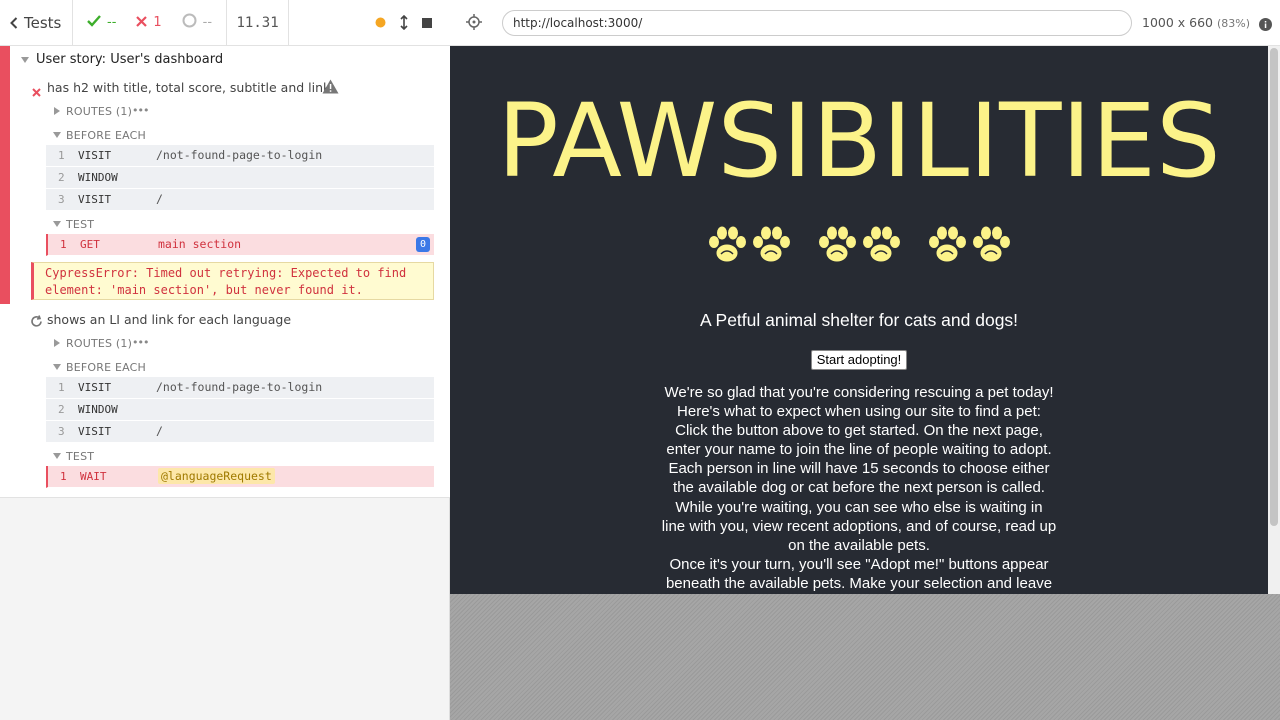 The height and width of the screenshot is (720, 1280). Describe the element at coordinates (817, 23) in the screenshot. I see `url-bar: http://localhost:3000/` at that location.